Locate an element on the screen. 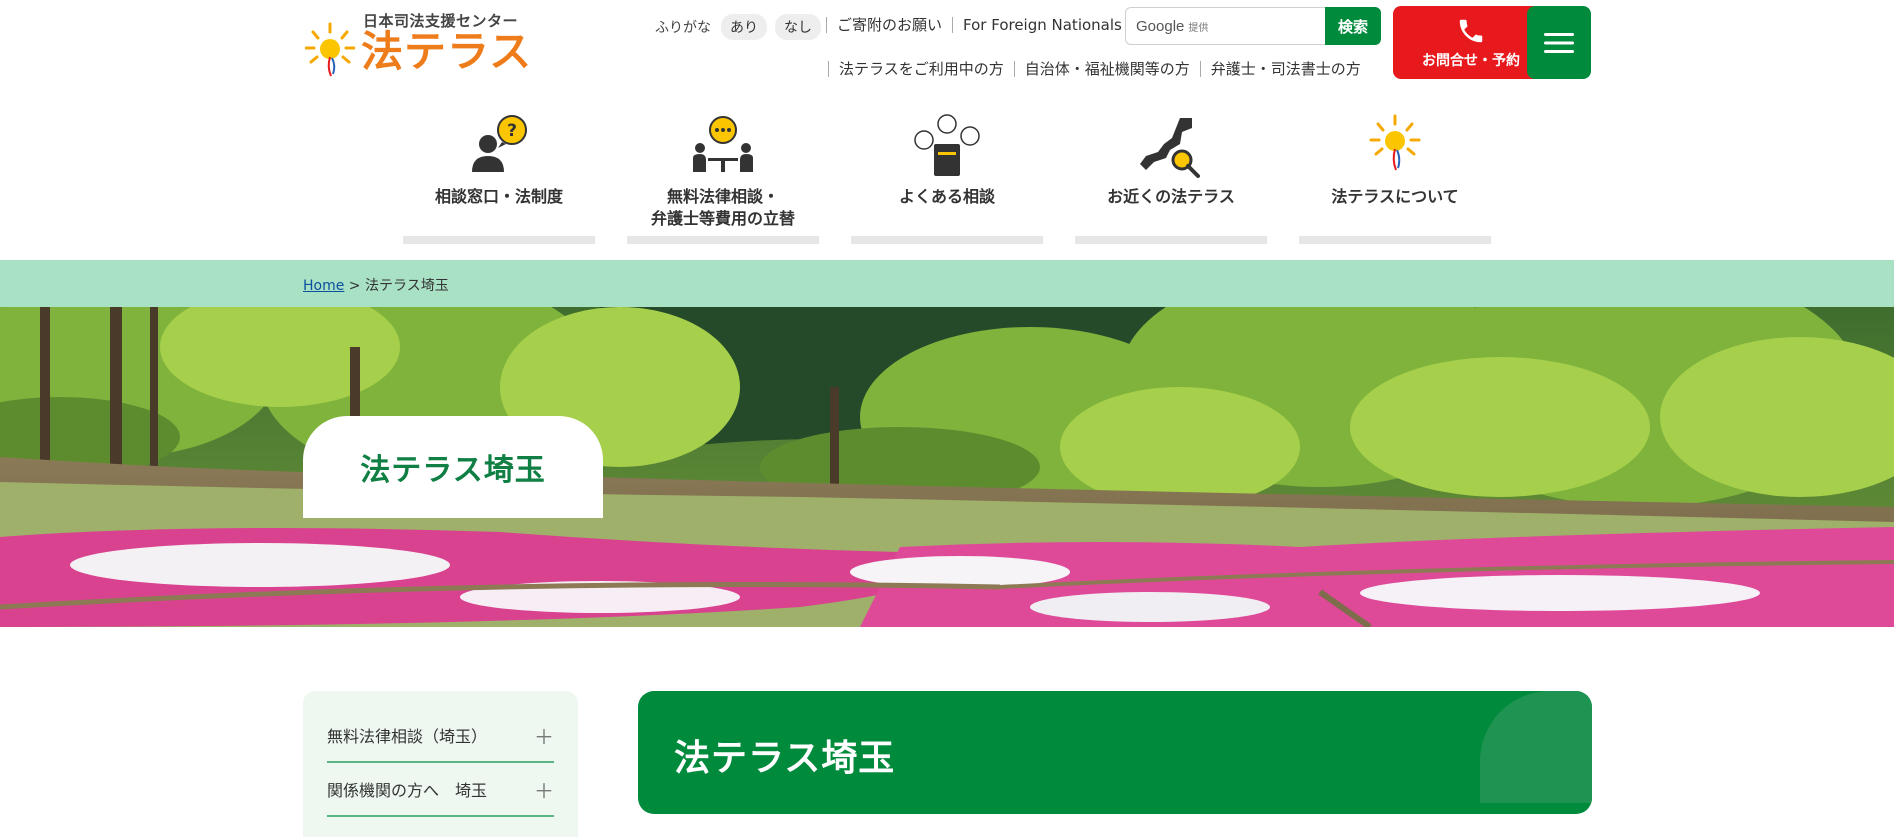 Image resolution: width=1894 pixels, height=837 pixels. nav-label: 法テラスについて is located at coordinates (1395, 196).